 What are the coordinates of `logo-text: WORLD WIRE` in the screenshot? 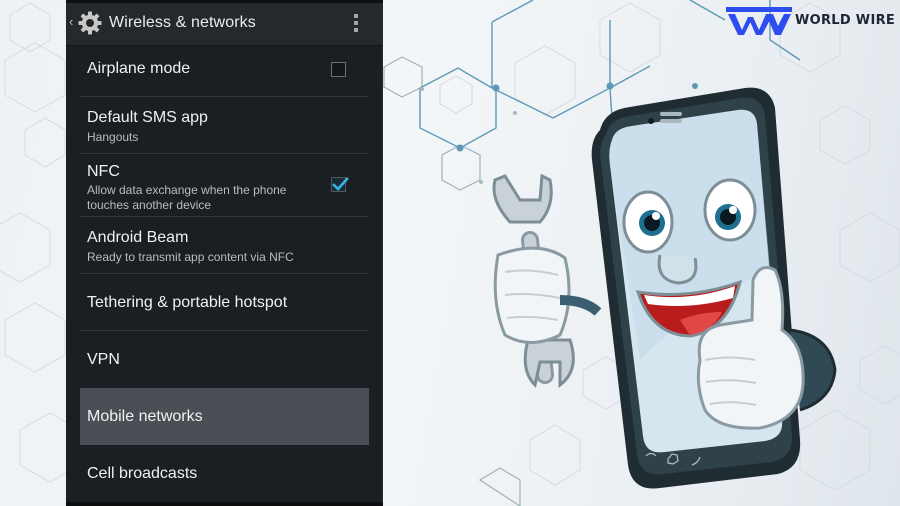 It's located at (845, 20).